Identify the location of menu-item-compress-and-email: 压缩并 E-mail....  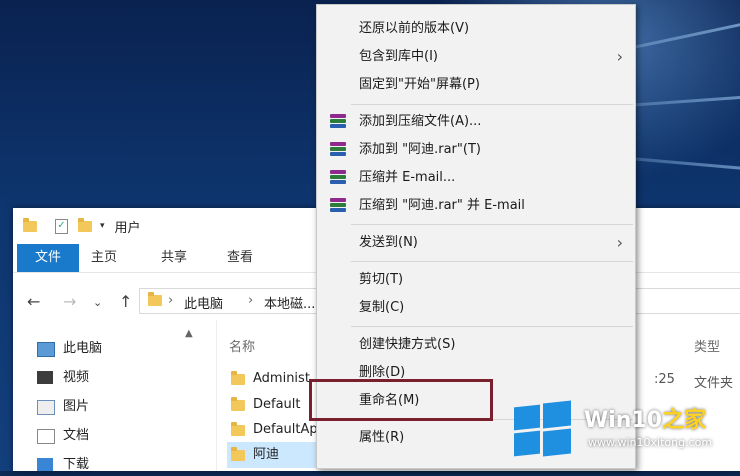
(476, 178).